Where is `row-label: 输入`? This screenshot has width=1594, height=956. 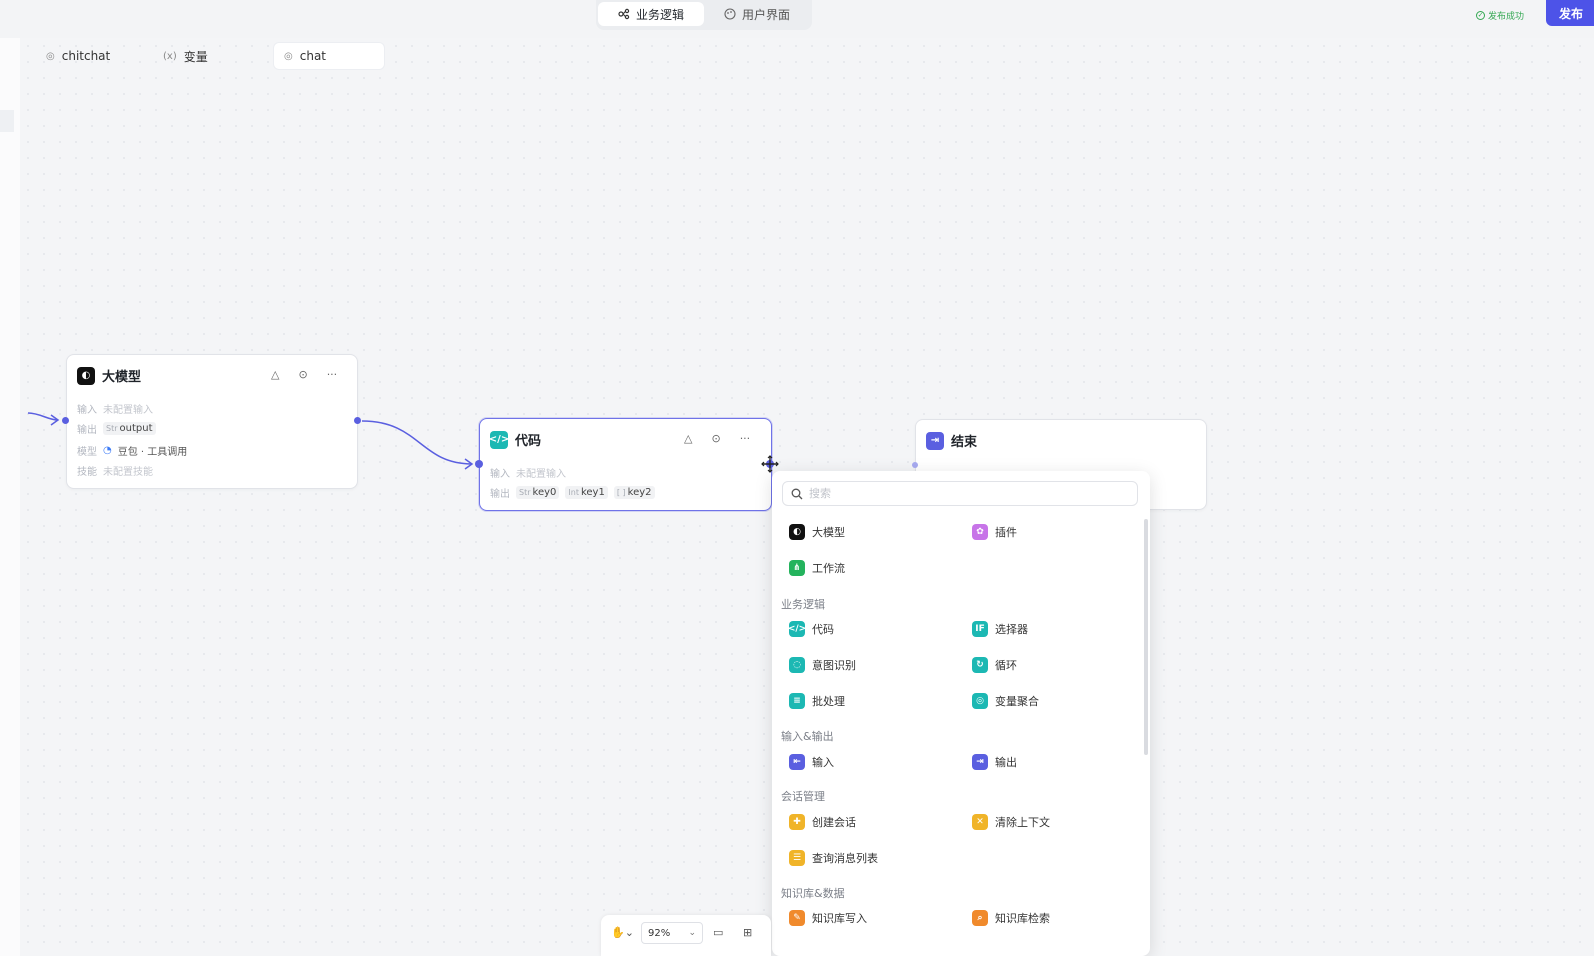
row-label: 输入 is located at coordinates (500, 474).